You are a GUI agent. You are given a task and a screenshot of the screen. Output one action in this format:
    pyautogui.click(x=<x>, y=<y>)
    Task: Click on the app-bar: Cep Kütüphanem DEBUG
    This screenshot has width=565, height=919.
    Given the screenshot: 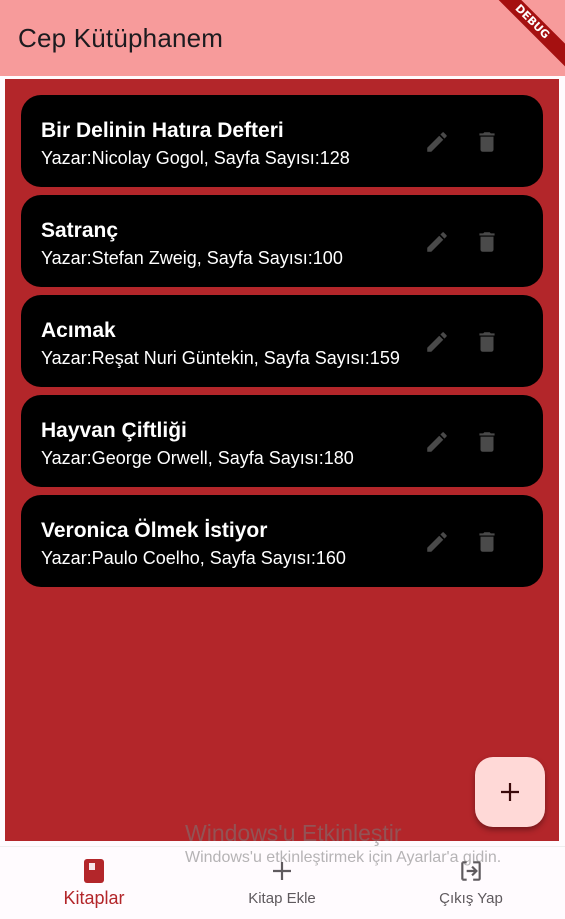 What is the action you would take?
    pyautogui.click(x=282, y=38)
    